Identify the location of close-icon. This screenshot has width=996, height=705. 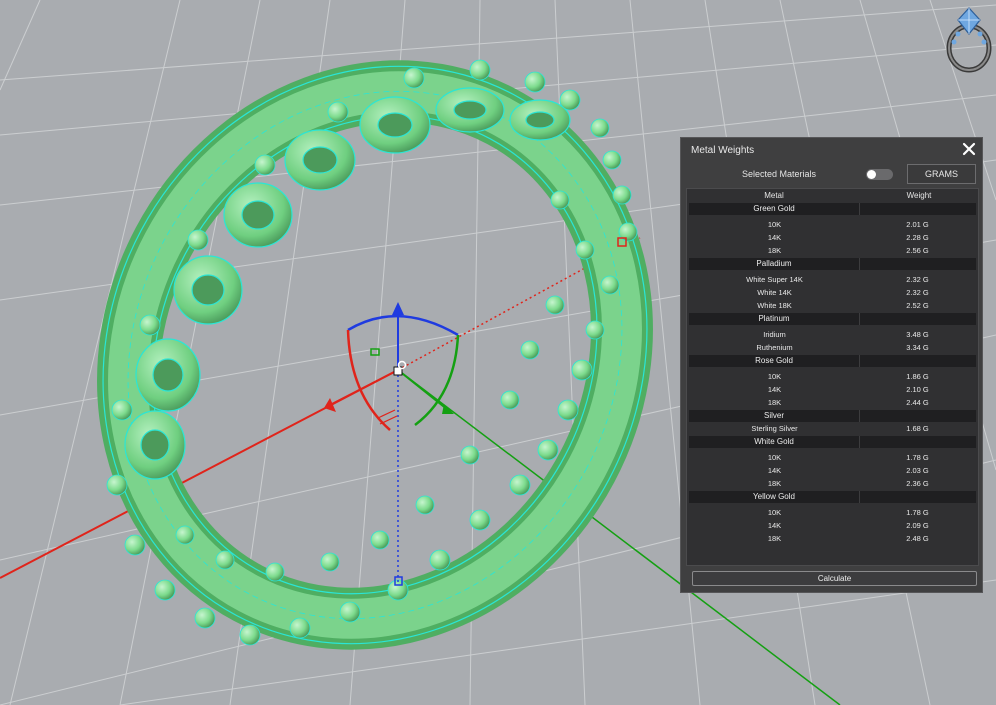
(969, 149).